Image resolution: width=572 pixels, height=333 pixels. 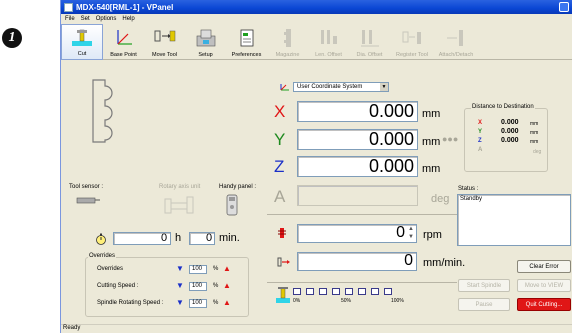 I want to click on timer-hours-unit: h, so click(x=178, y=238).